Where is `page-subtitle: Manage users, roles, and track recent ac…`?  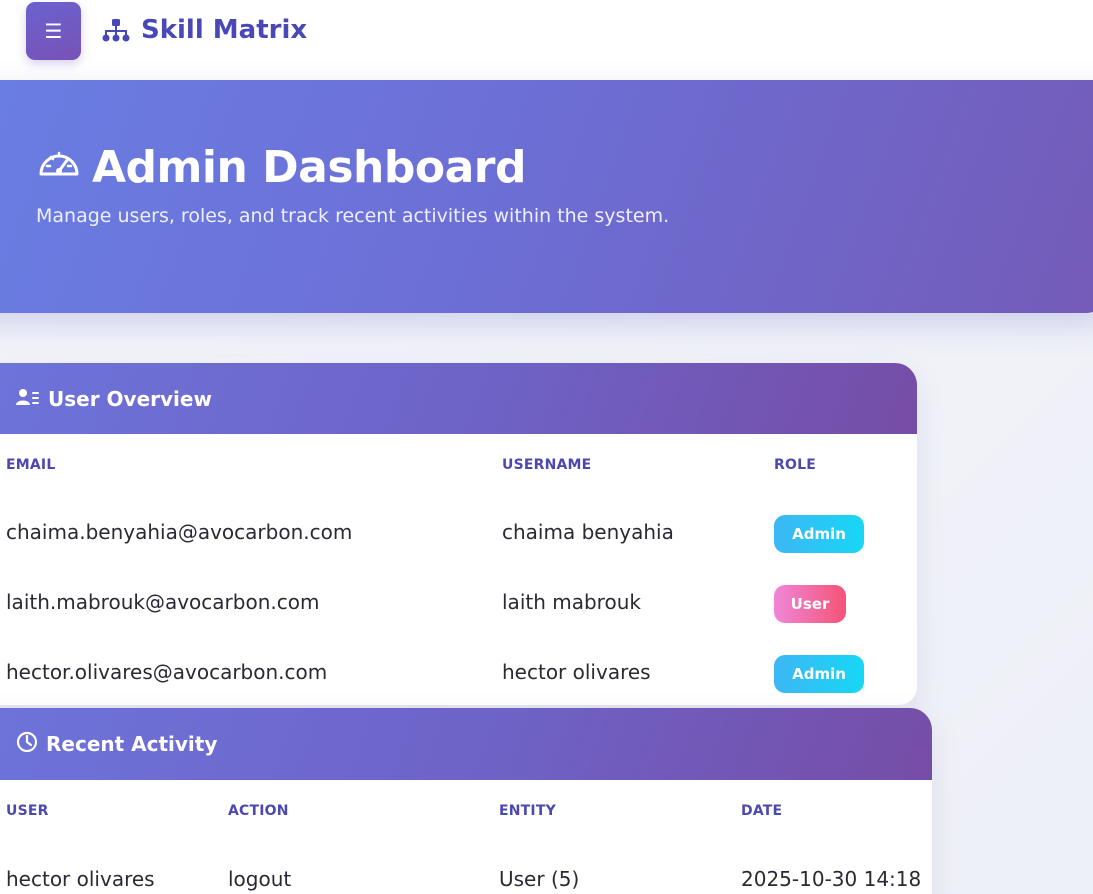 page-subtitle: Manage users, roles, and track recent ac… is located at coordinates (353, 216).